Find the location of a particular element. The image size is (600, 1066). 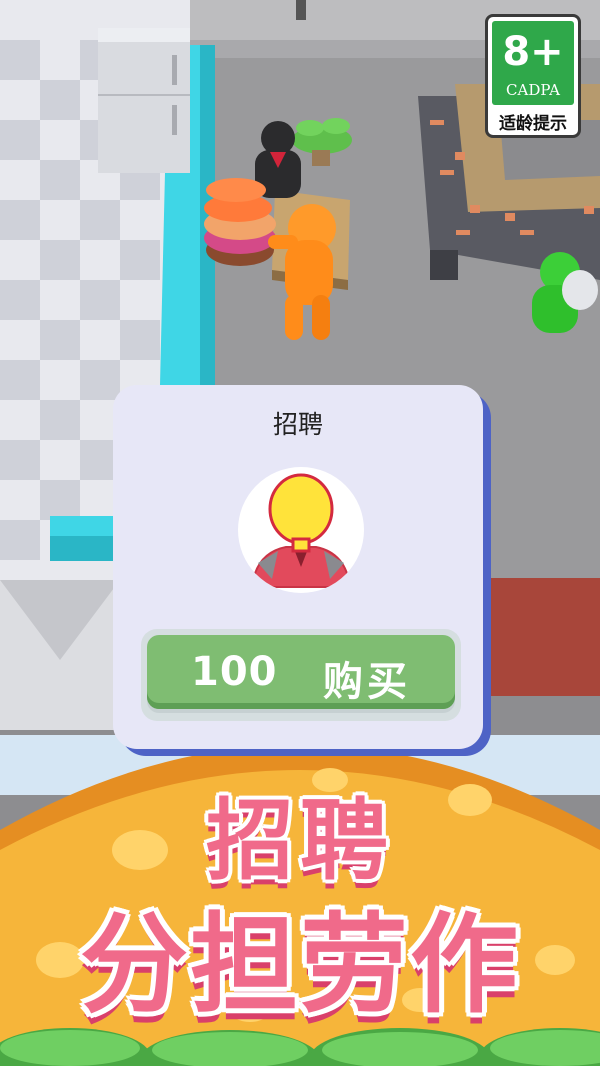

age-rating-badge: 8+ CADPA 适龄提示 is located at coordinates (533, 76).